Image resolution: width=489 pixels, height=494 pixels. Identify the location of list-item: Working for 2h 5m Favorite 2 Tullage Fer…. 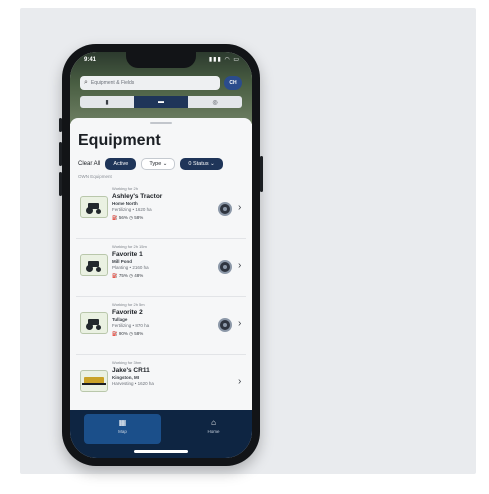
(161, 326).